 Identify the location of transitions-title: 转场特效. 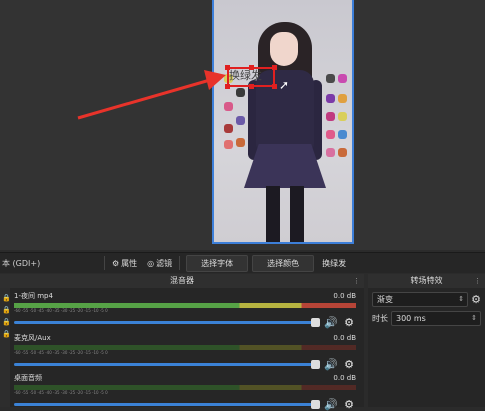
(426, 280).